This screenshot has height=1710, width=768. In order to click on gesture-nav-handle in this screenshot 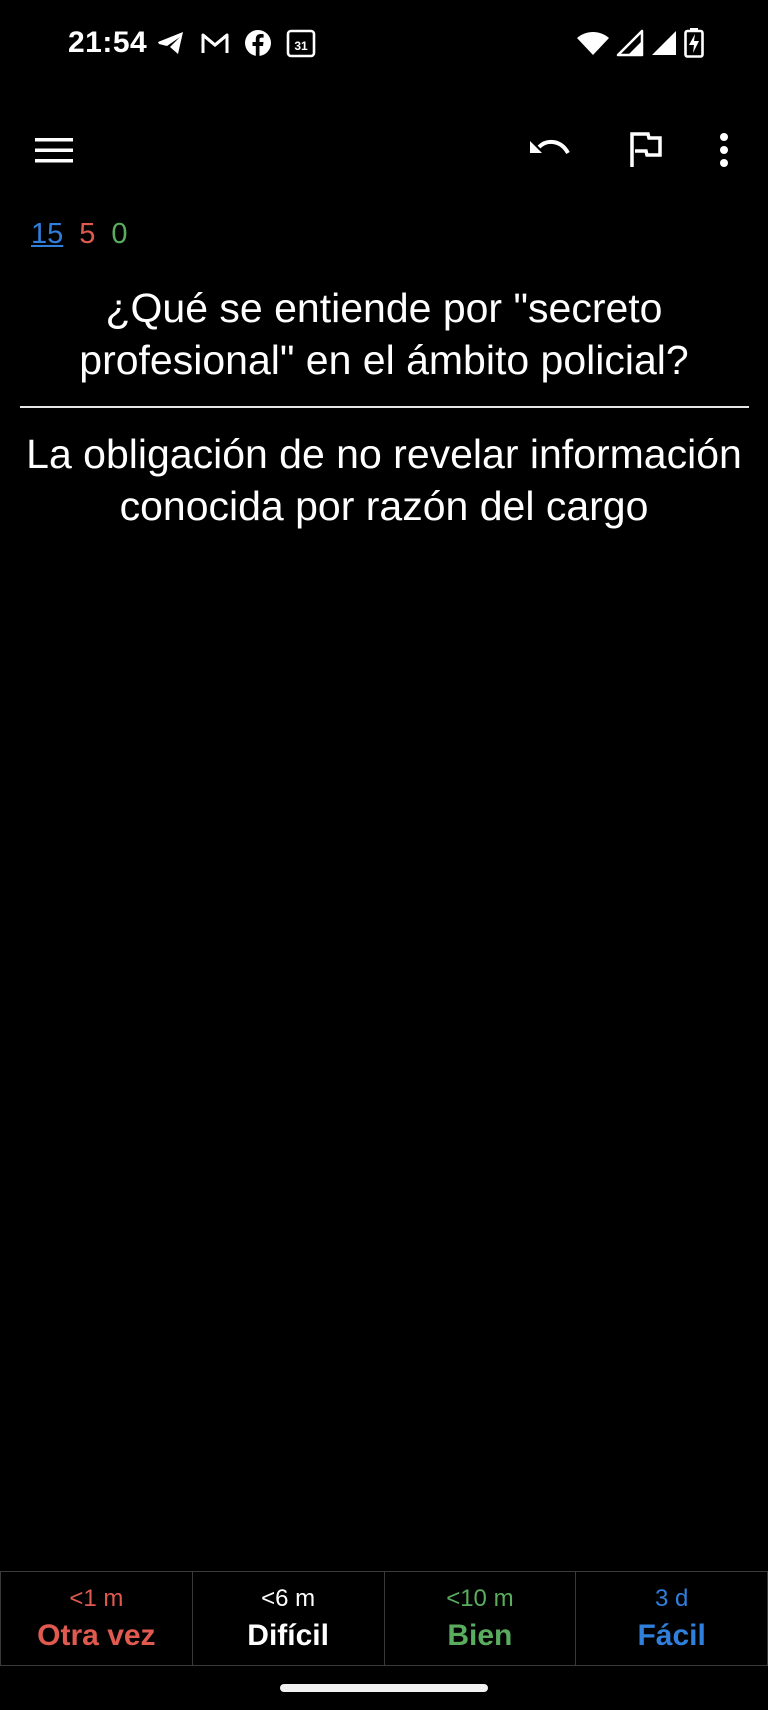, I will do `click(384, 1688)`.